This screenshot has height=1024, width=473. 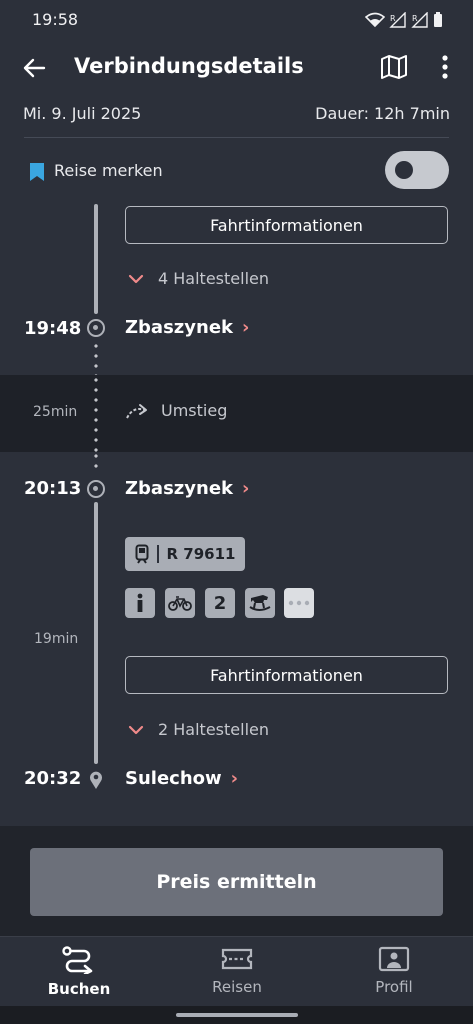 What do you see at coordinates (96, 780) in the screenshot?
I see `location-pin-icon` at bounding box center [96, 780].